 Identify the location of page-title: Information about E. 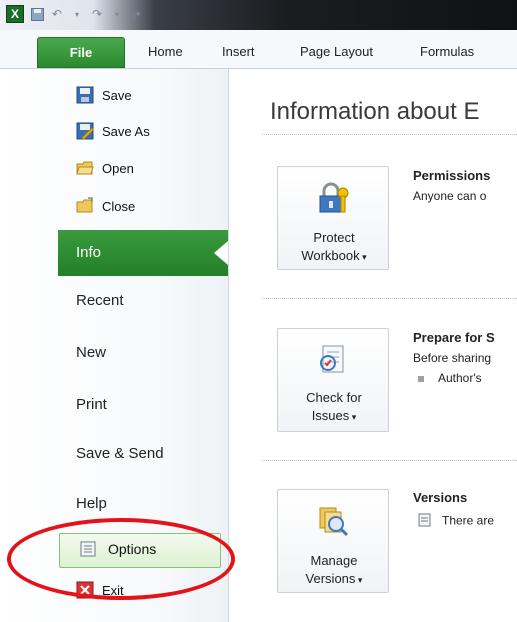
(375, 111).